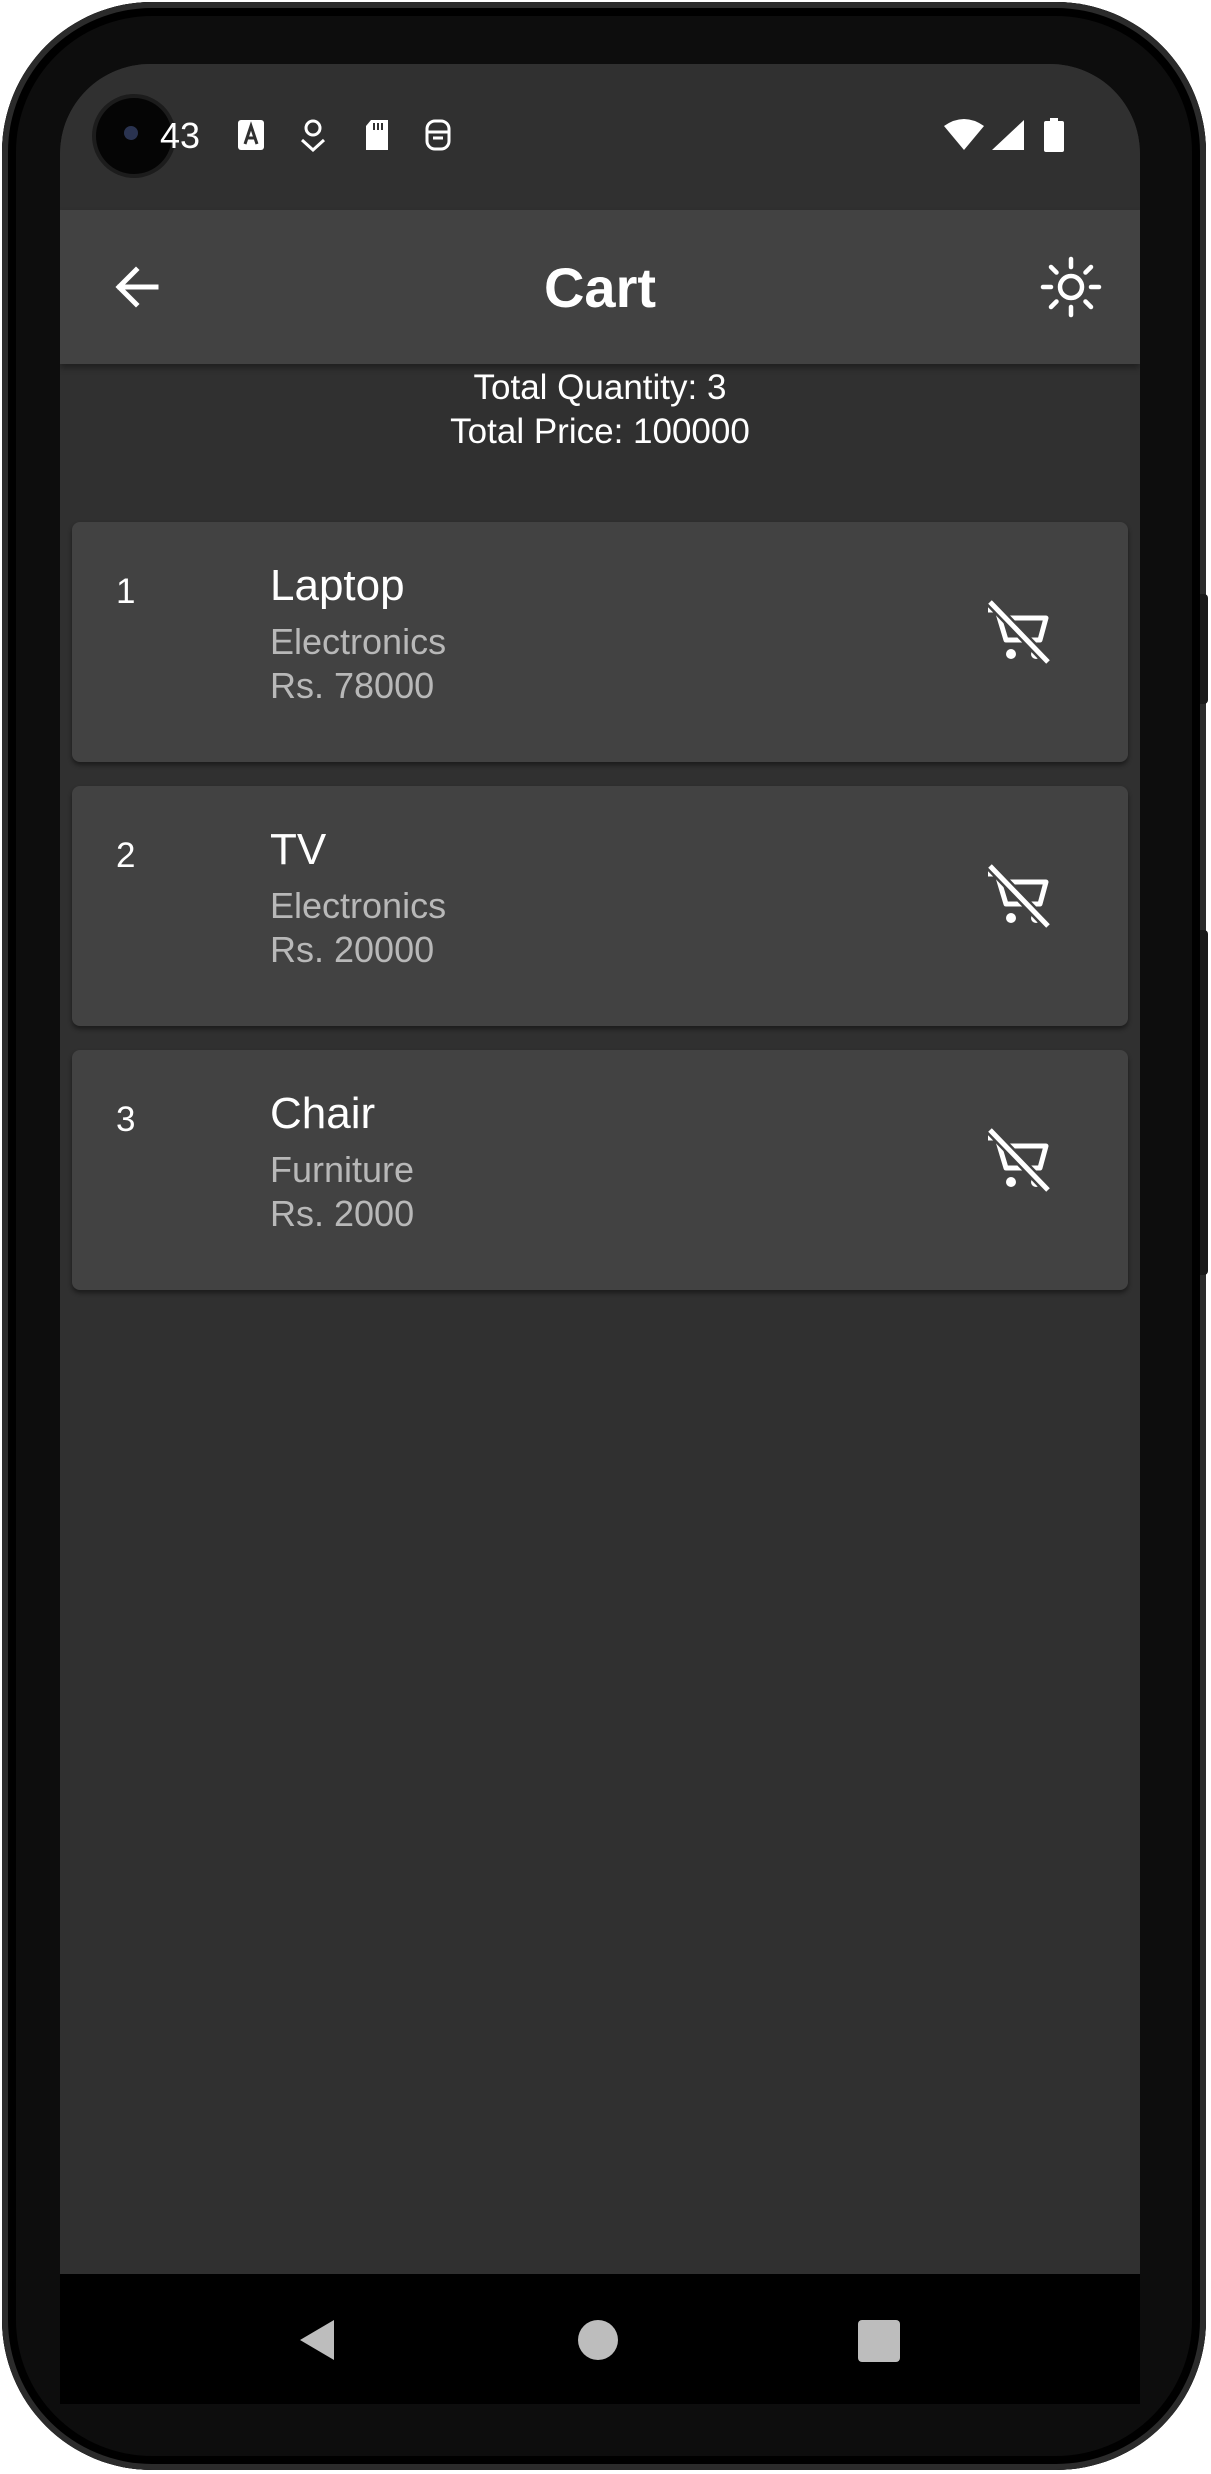  Describe the element at coordinates (342, 1213) in the screenshot. I see `item-price: Rs. 2000` at that location.